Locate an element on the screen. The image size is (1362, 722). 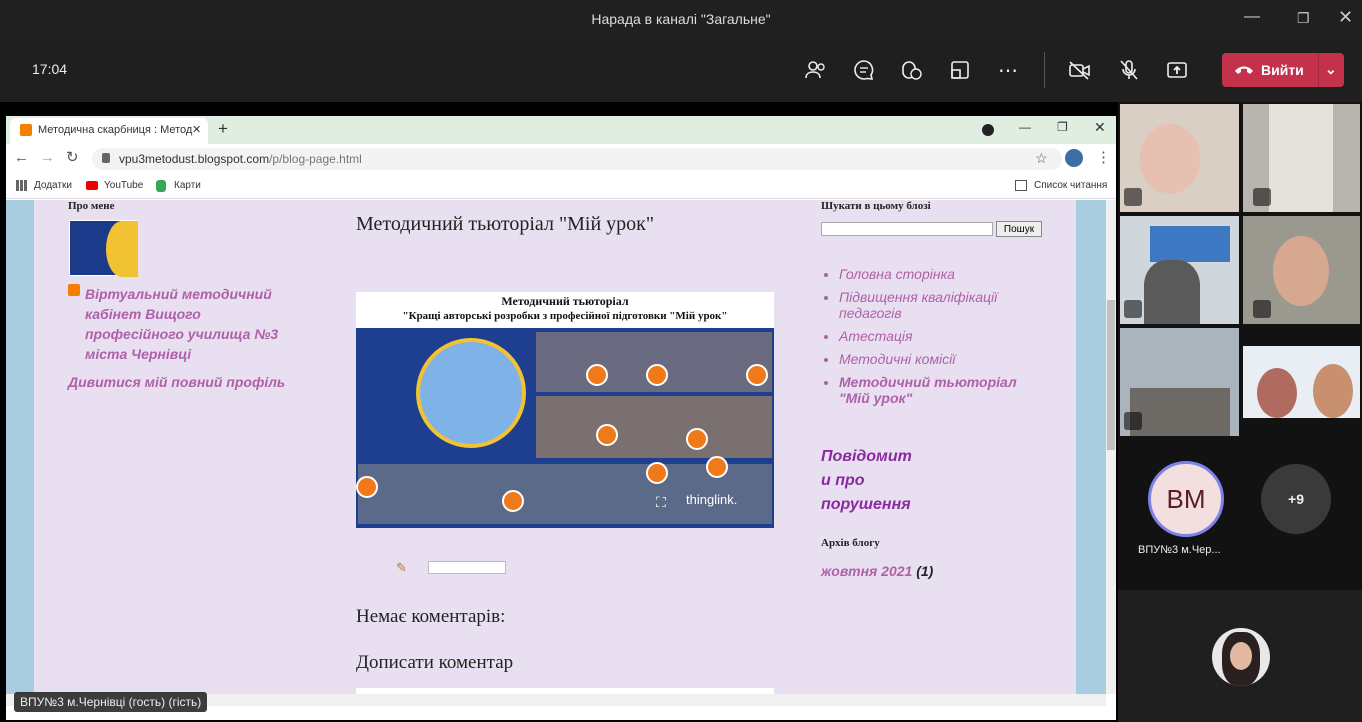
participants-icon is located at coordinates (816, 70).